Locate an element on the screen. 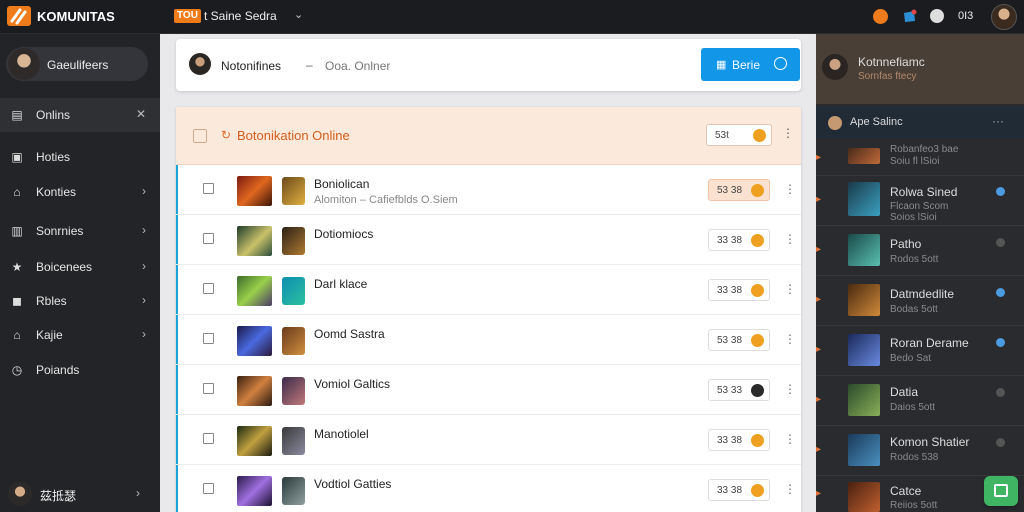  row-title: Dotiomiocs is located at coordinates (344, 234).